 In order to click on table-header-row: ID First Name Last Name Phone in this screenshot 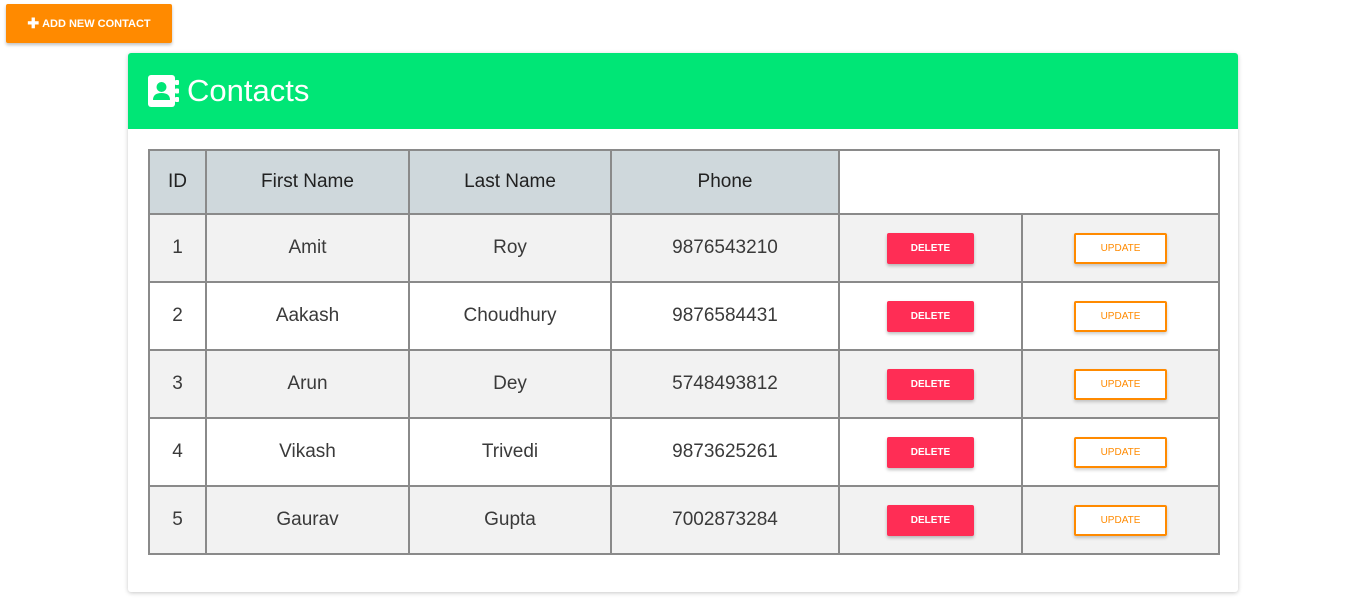, I will do `click(684, 182)`.